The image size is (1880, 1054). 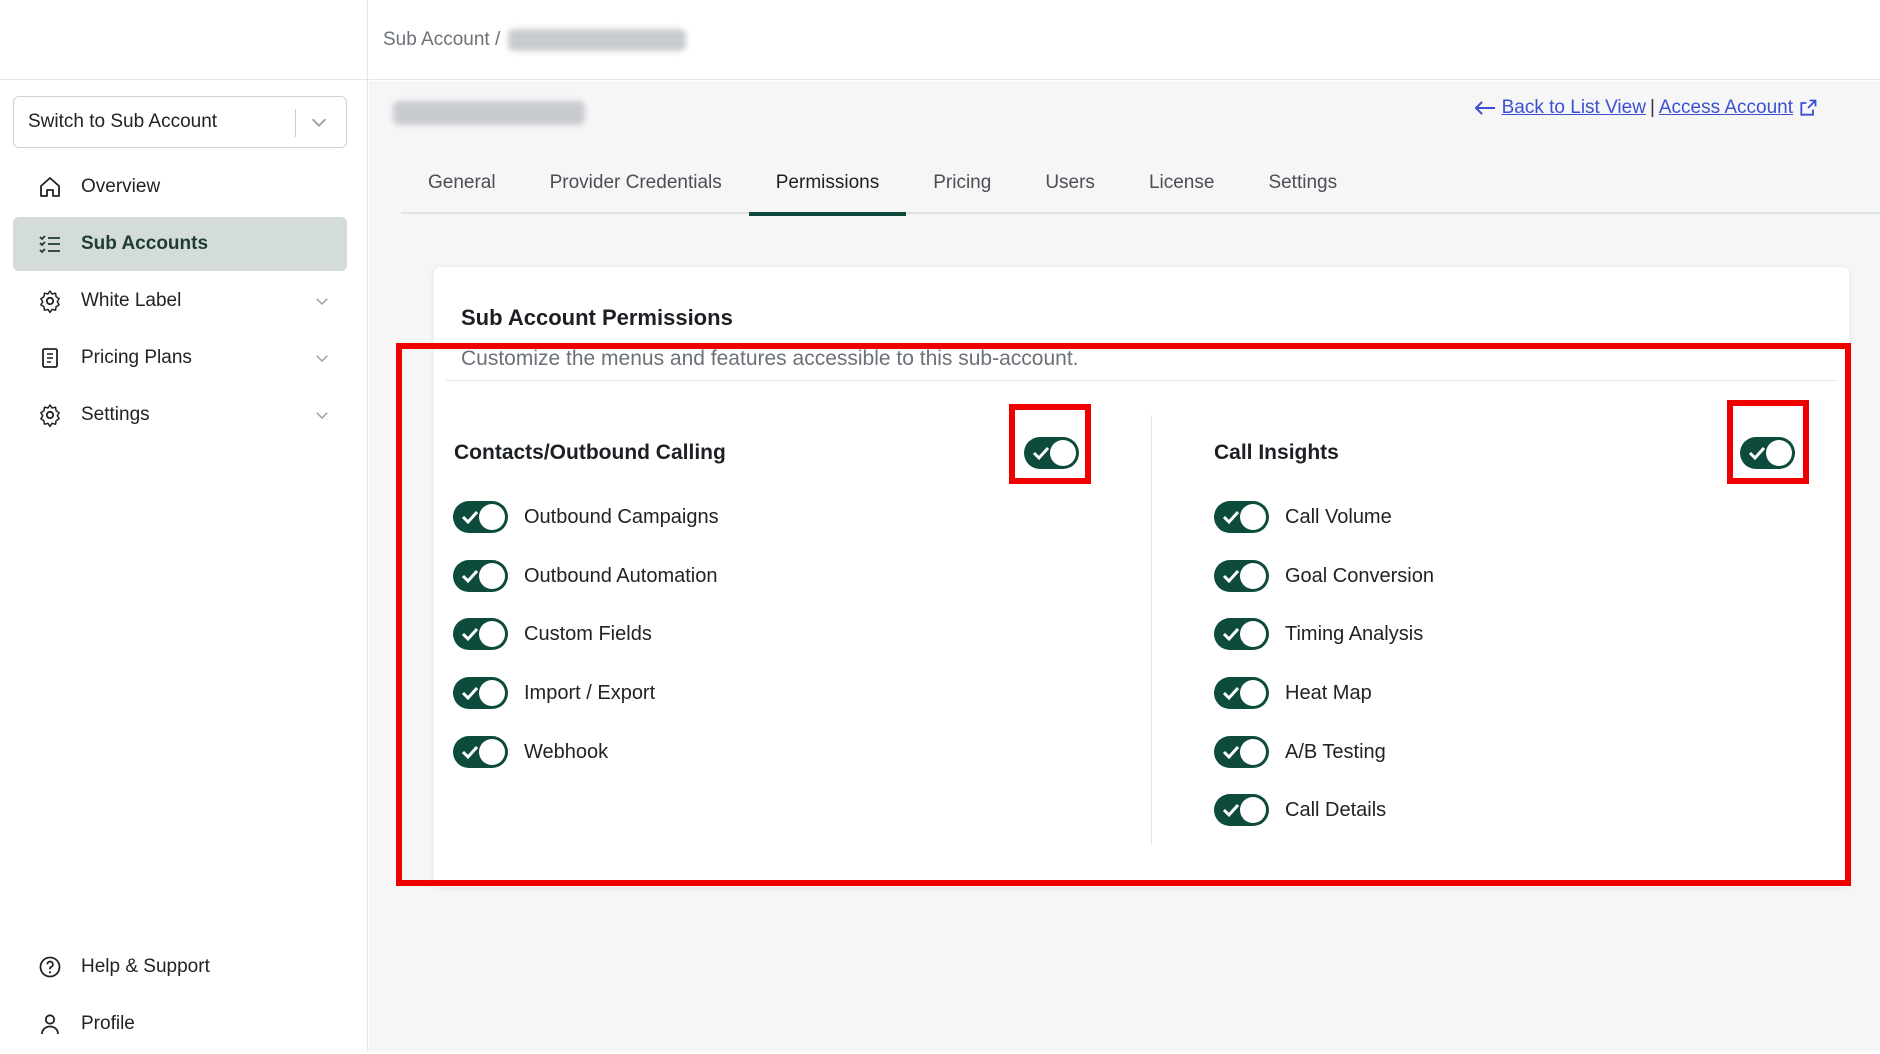 I want to click on sidebar-logo-area, so click(x=183, y=40).